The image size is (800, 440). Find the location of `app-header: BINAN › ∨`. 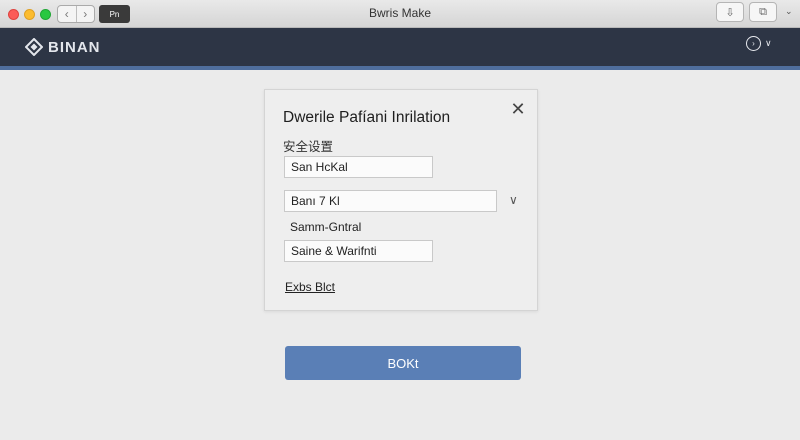

app-header: BINAN › ∨ is located at coordinates (400, 49).